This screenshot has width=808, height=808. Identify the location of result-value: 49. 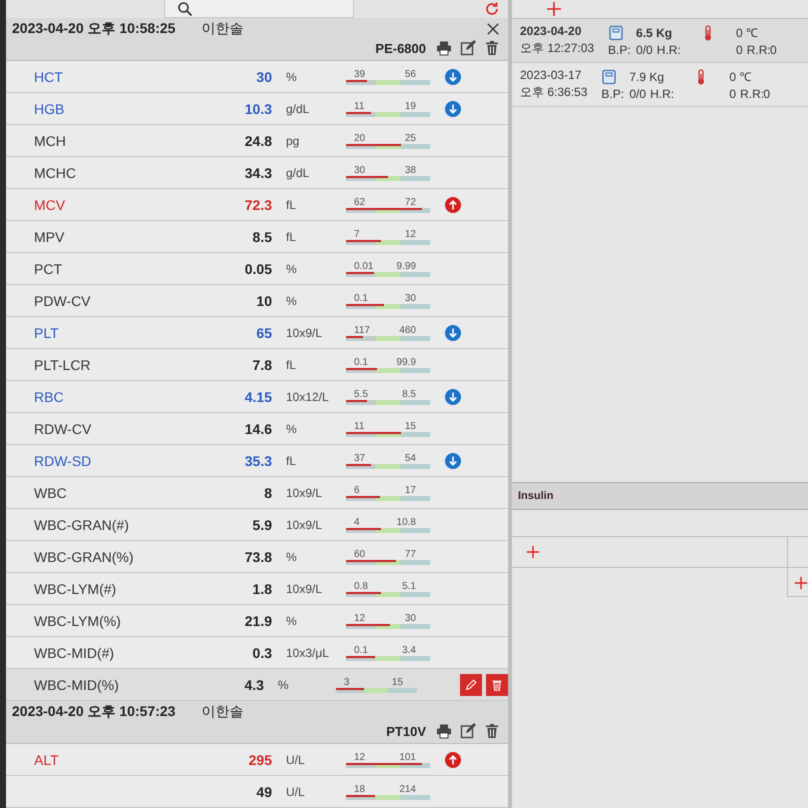
(263, 792).